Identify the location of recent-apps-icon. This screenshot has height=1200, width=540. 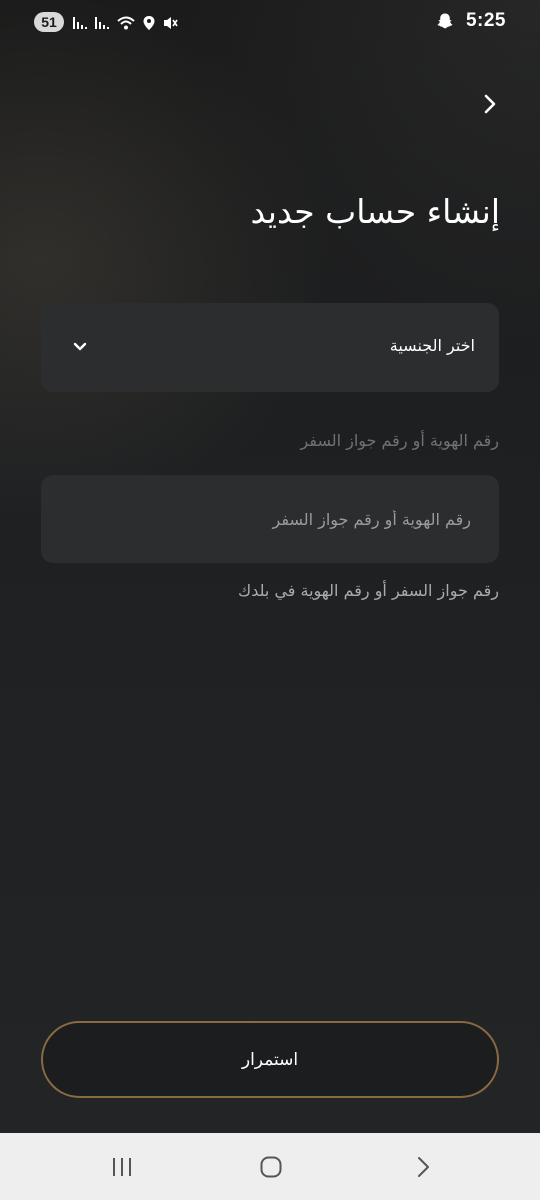
(122, 1167).